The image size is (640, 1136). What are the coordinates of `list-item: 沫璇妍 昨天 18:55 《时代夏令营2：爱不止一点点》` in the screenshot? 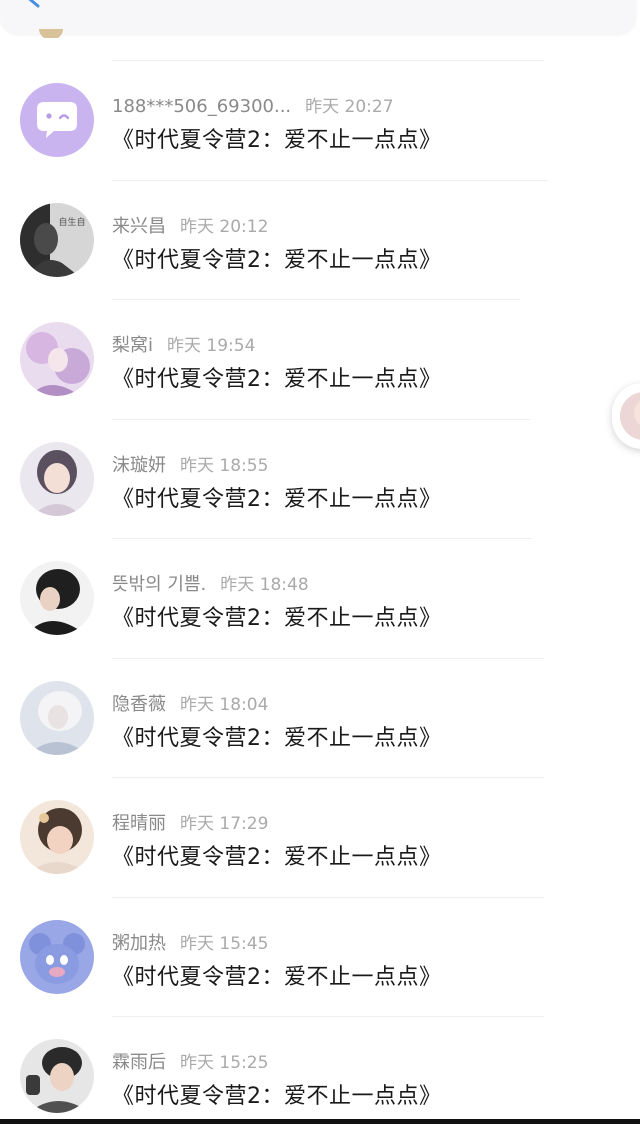 It's located at (320, 478).